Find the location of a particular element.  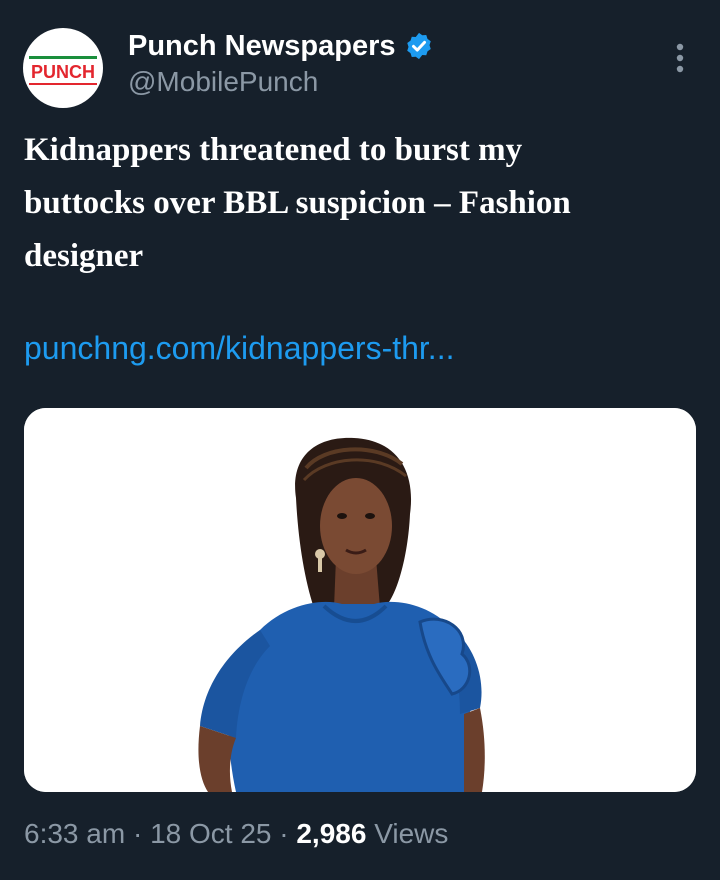

verified-badge-icon is located at coordinates (419, 46).